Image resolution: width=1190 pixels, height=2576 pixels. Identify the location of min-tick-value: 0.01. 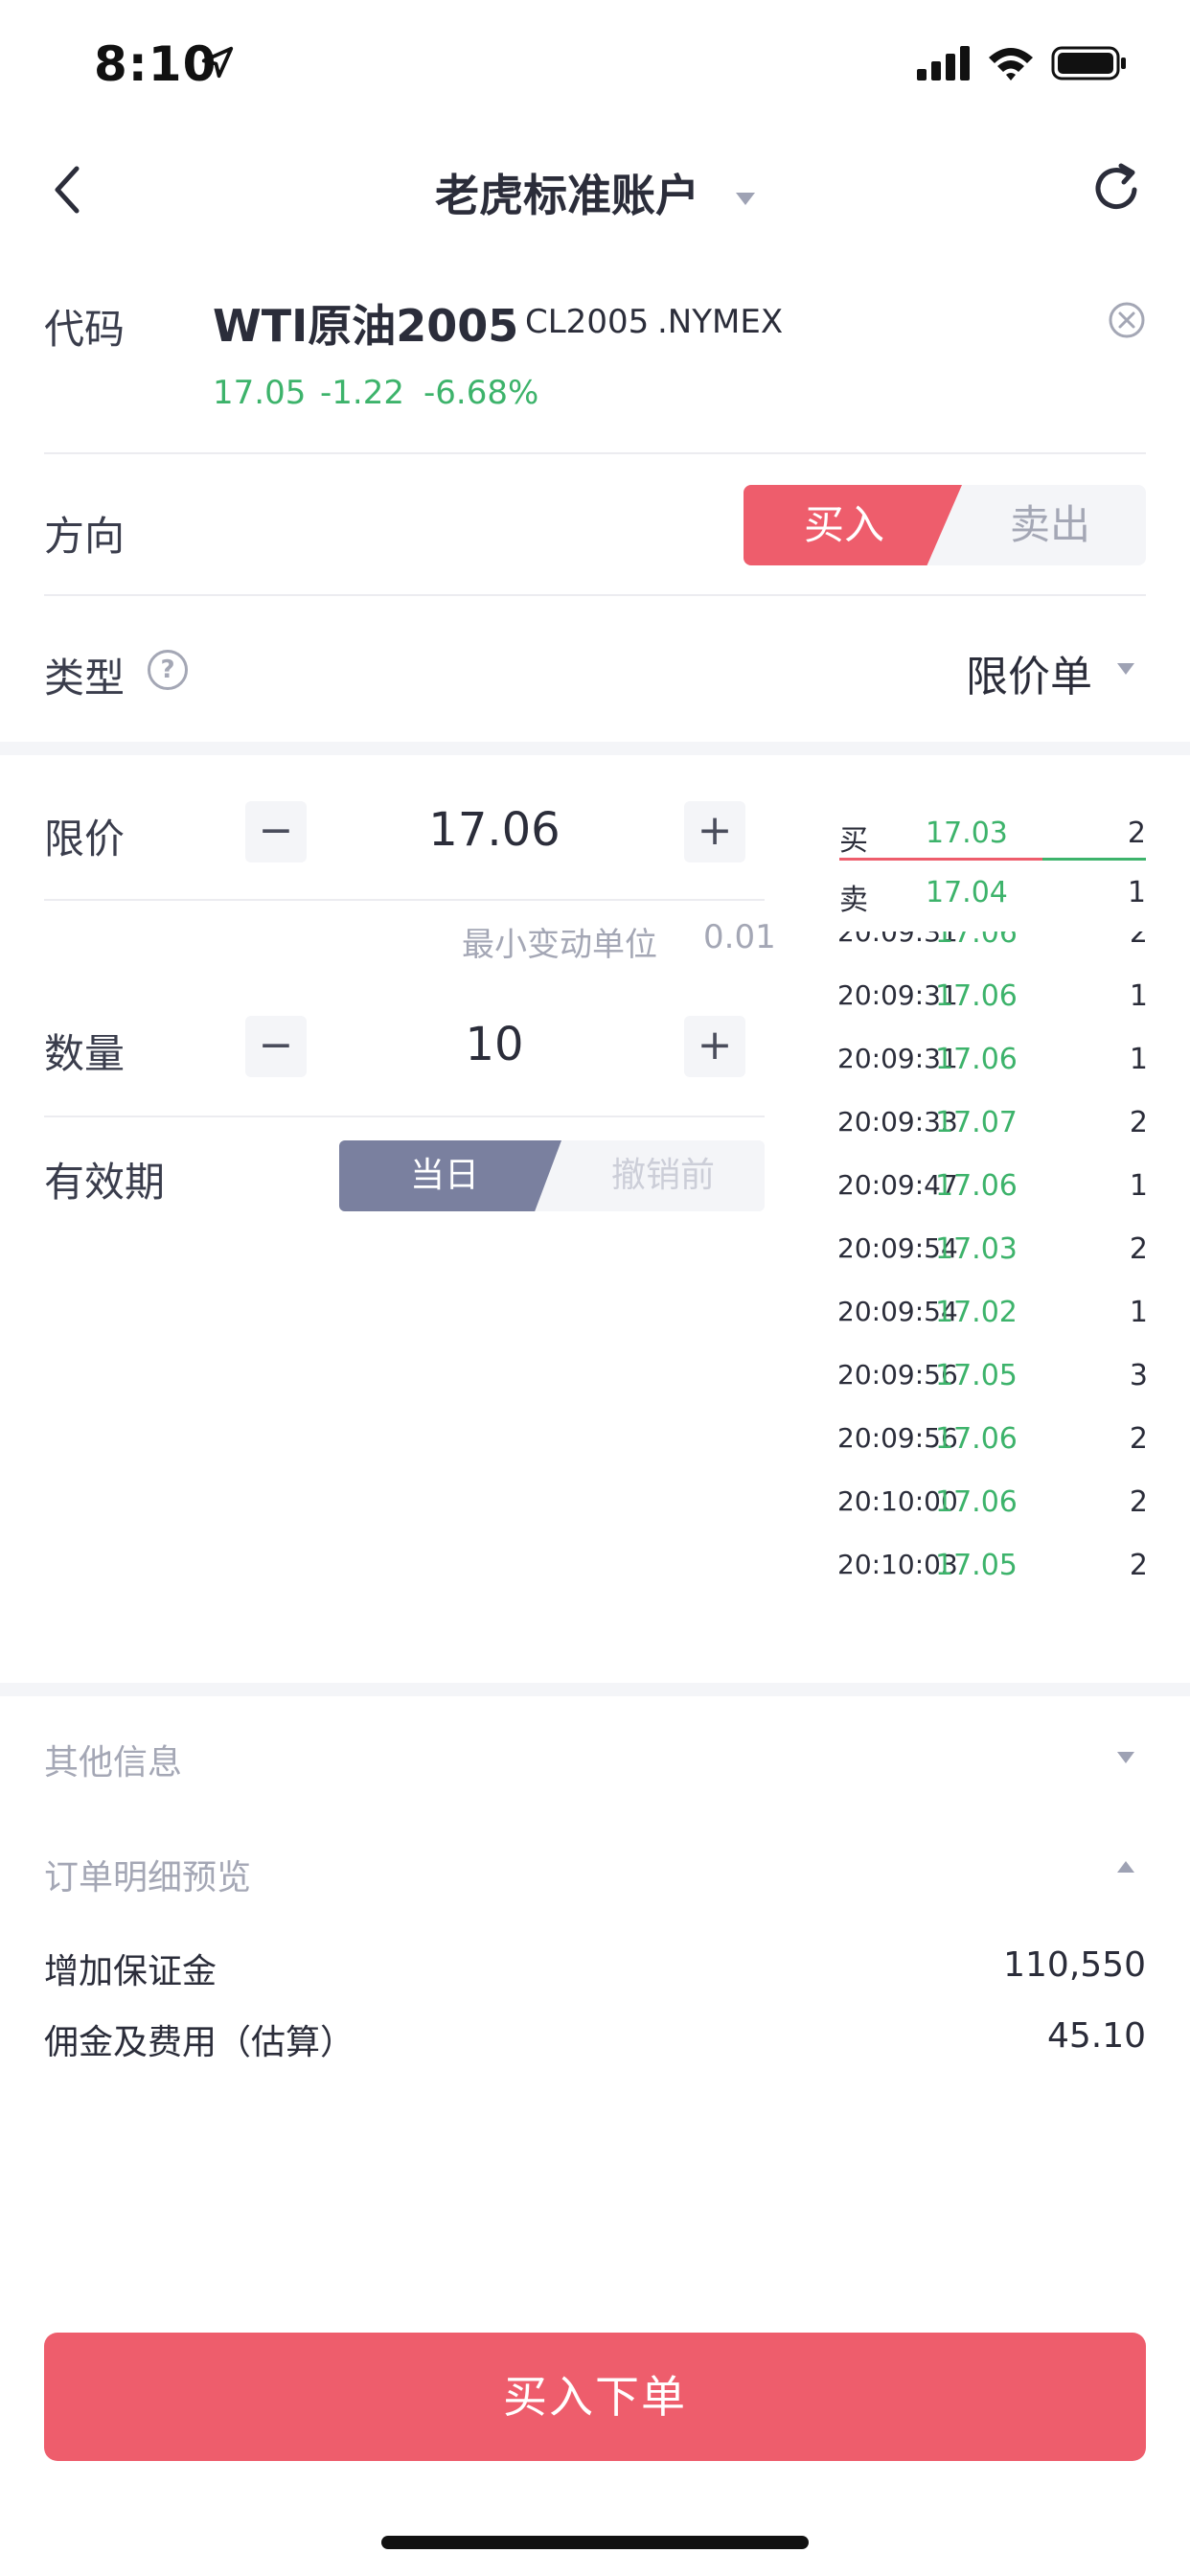
(740, 937).